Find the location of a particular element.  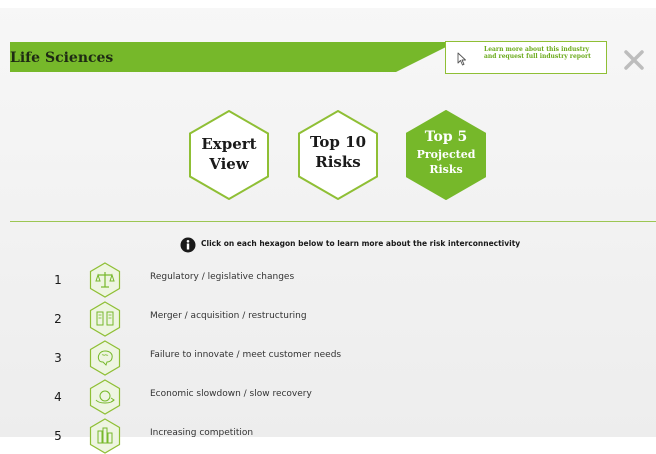

tab-top-10-risks: Top 10 Risks is located at coordinates (338, 155).